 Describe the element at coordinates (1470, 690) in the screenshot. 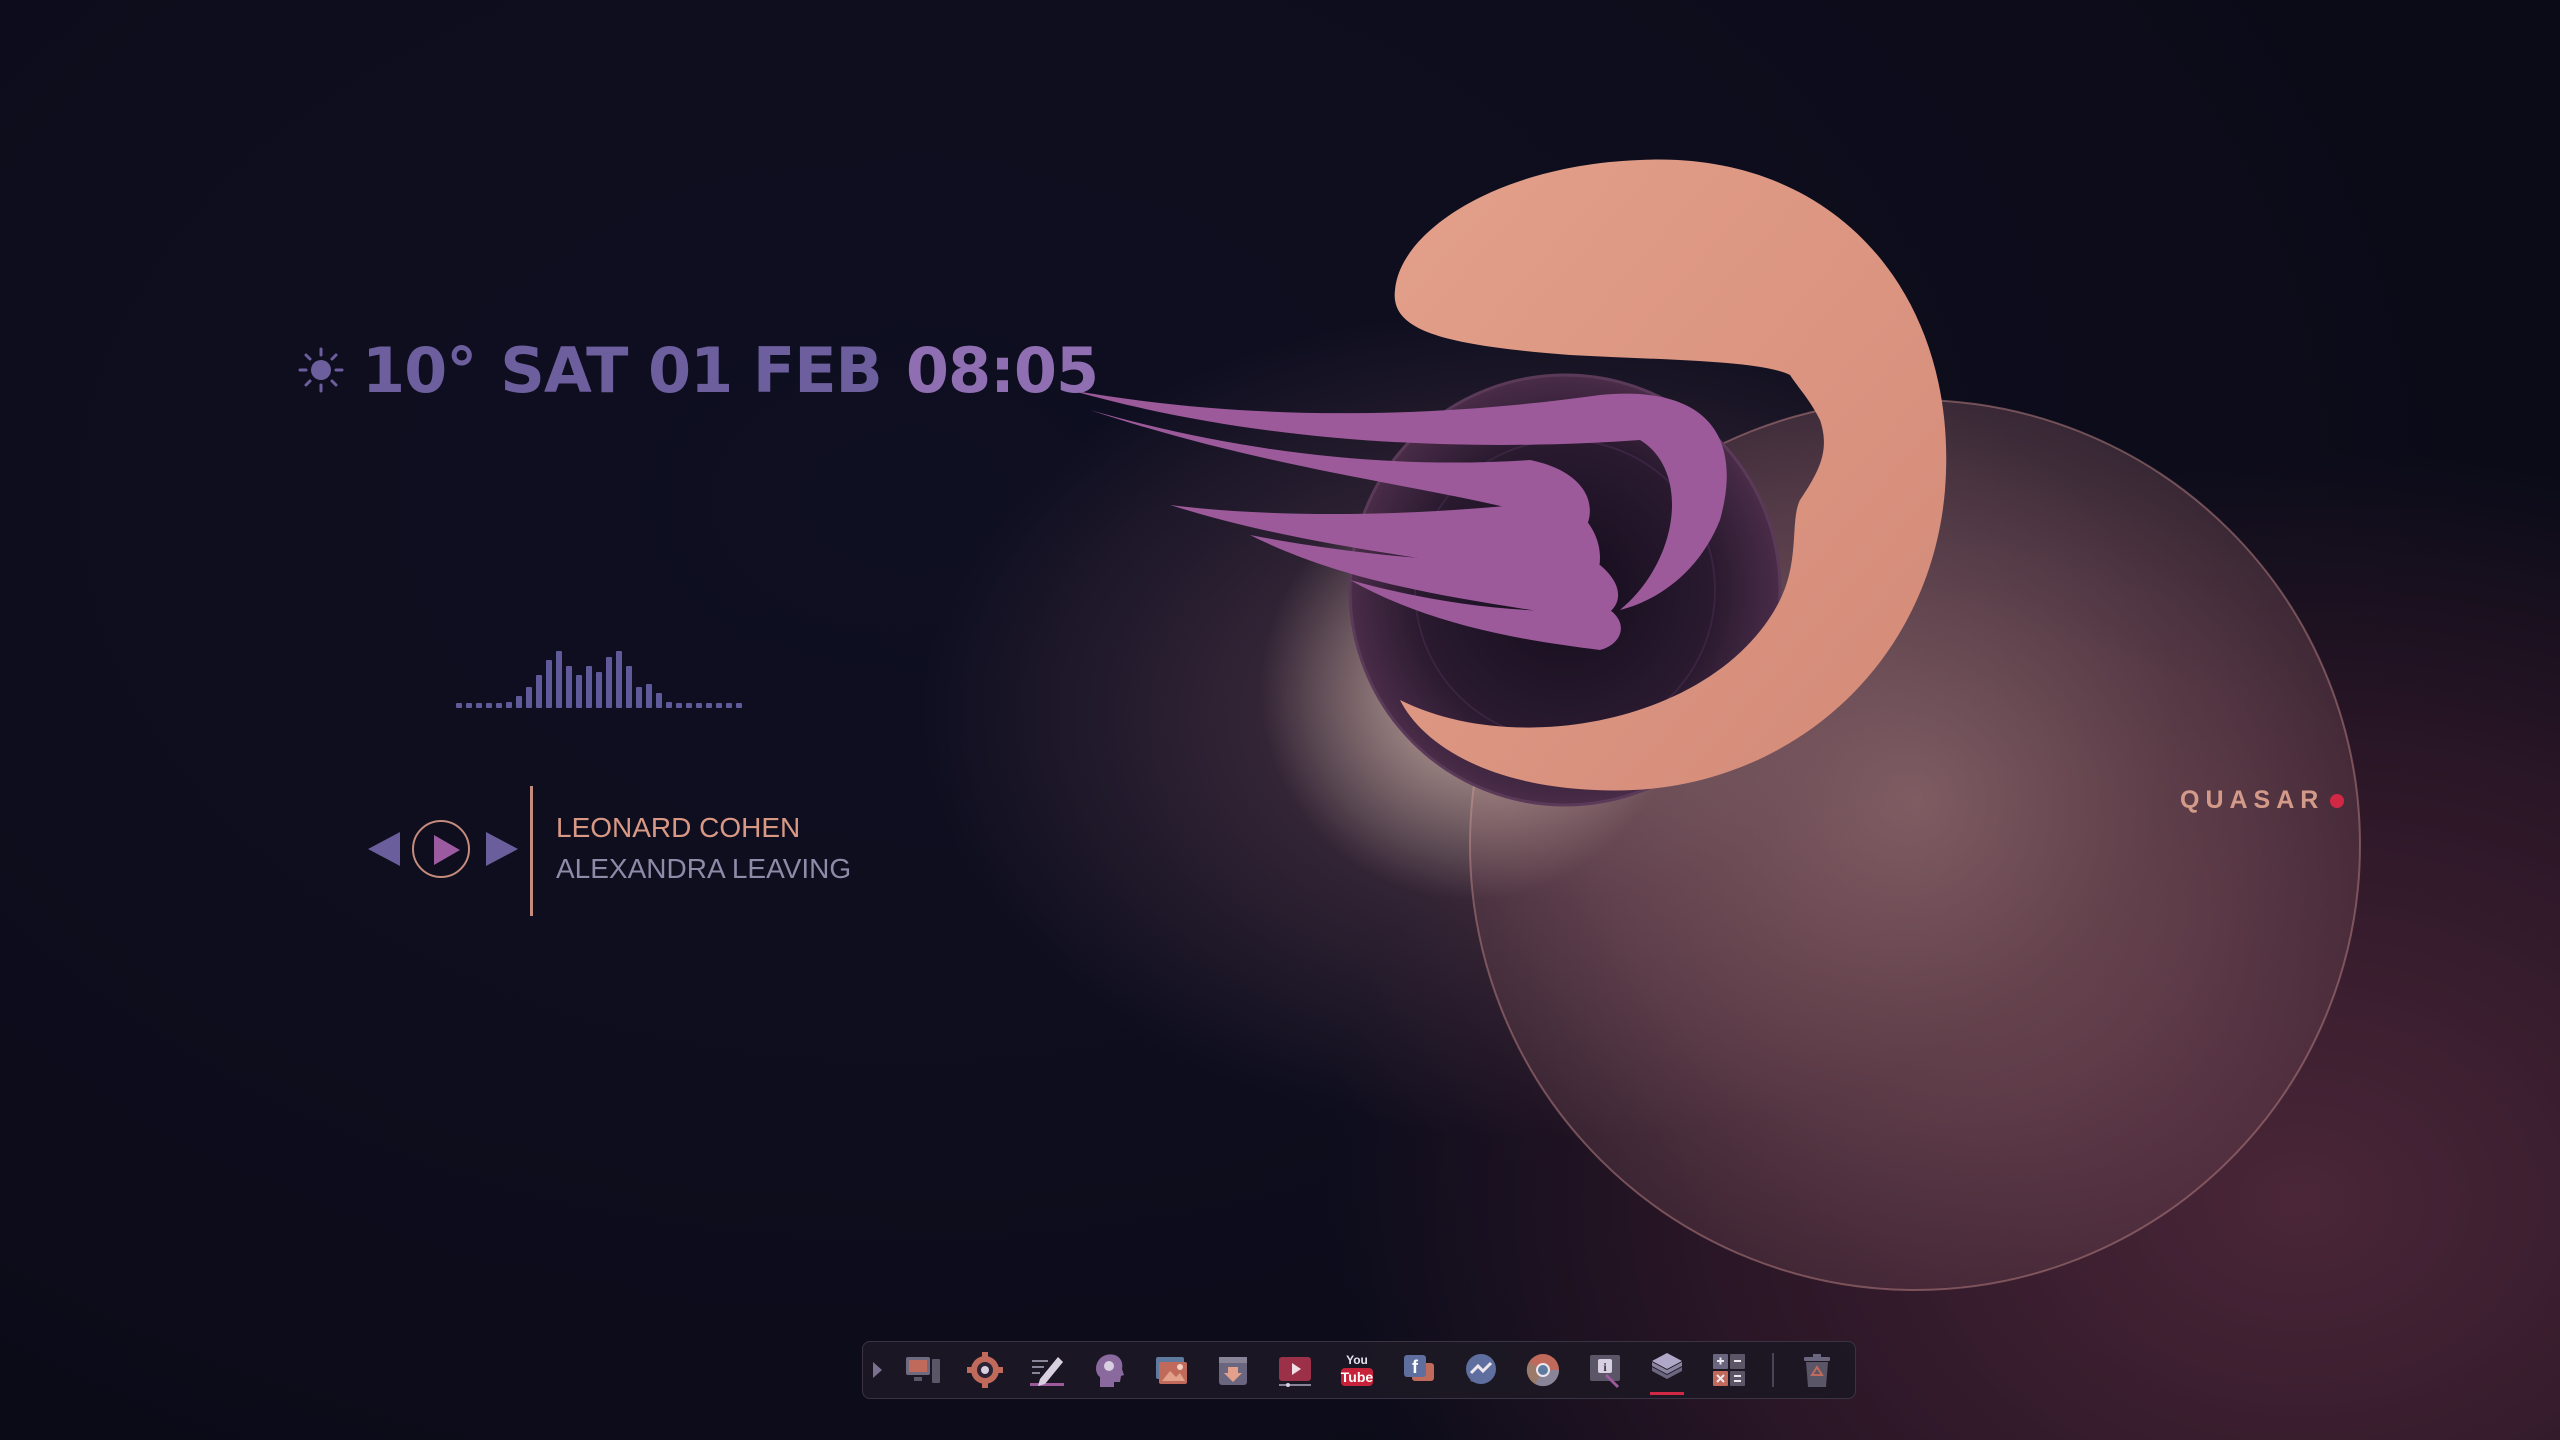

I see `light-glow` at that location.